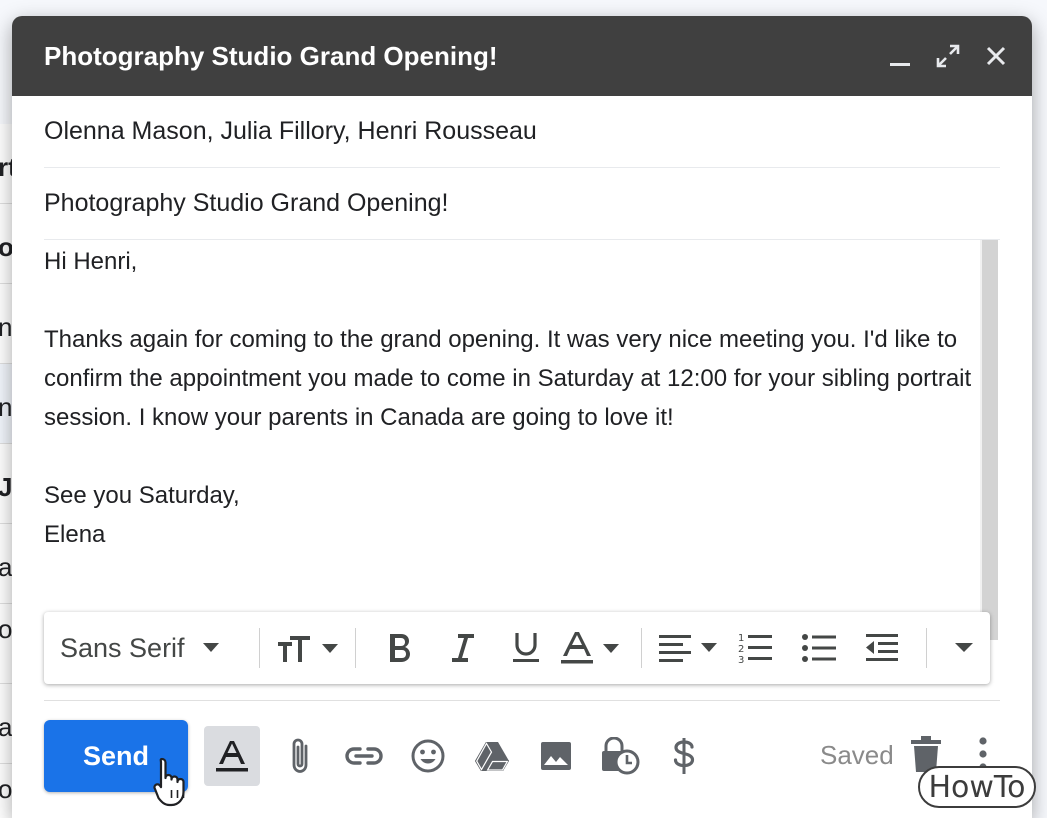 The image size is (1047, 818). What do you see at coordinates (989, 440) in the screenshot?
I see `body-scrollbar` at bounding box center [989, 440].